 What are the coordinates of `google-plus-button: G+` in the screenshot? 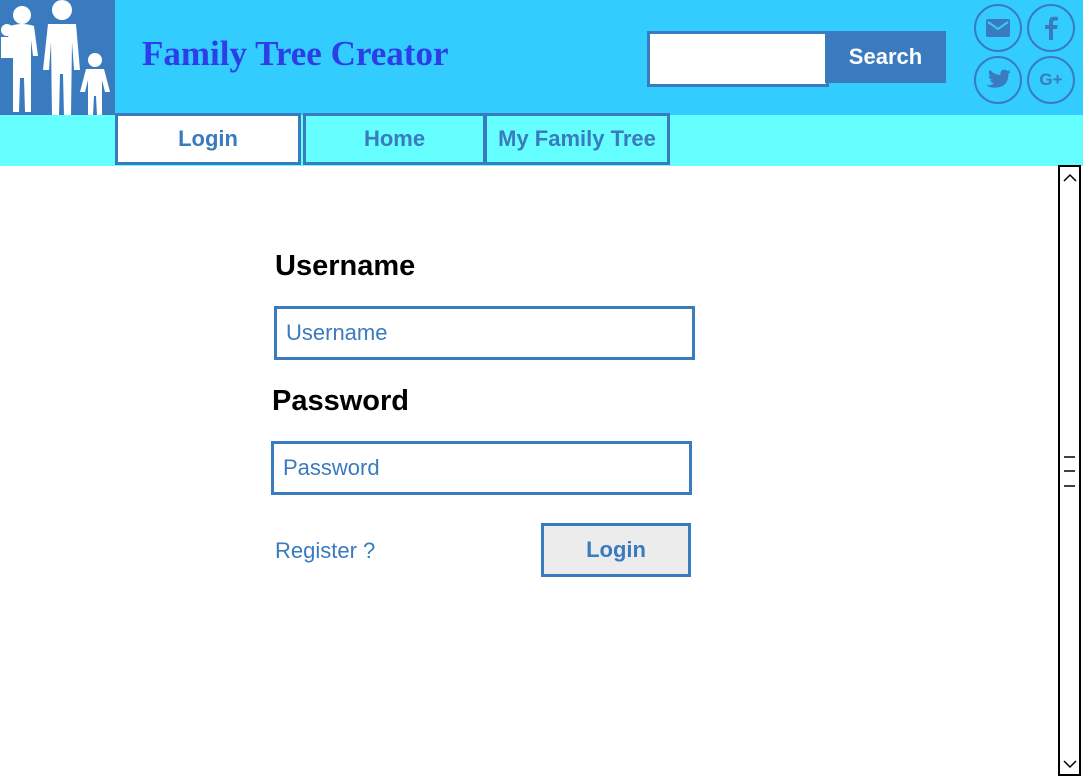 It's located at (1051, 80).